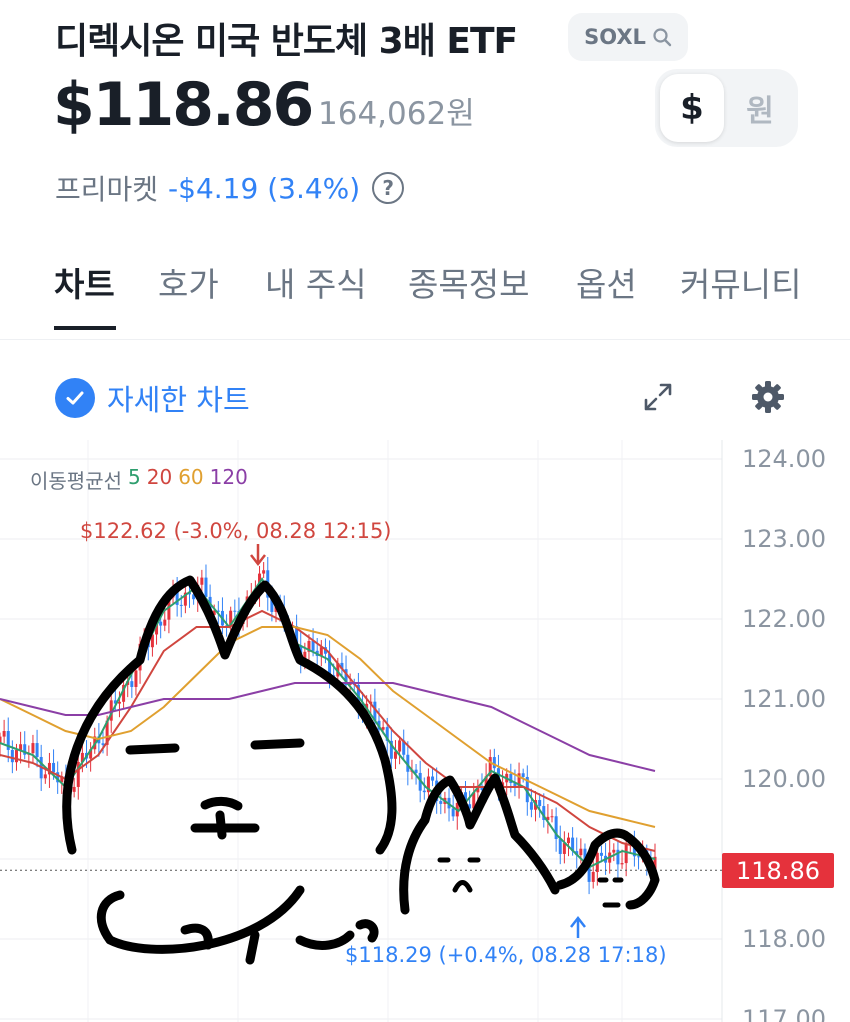  I want to click on price-usd: $118.86, so click(183, 105).